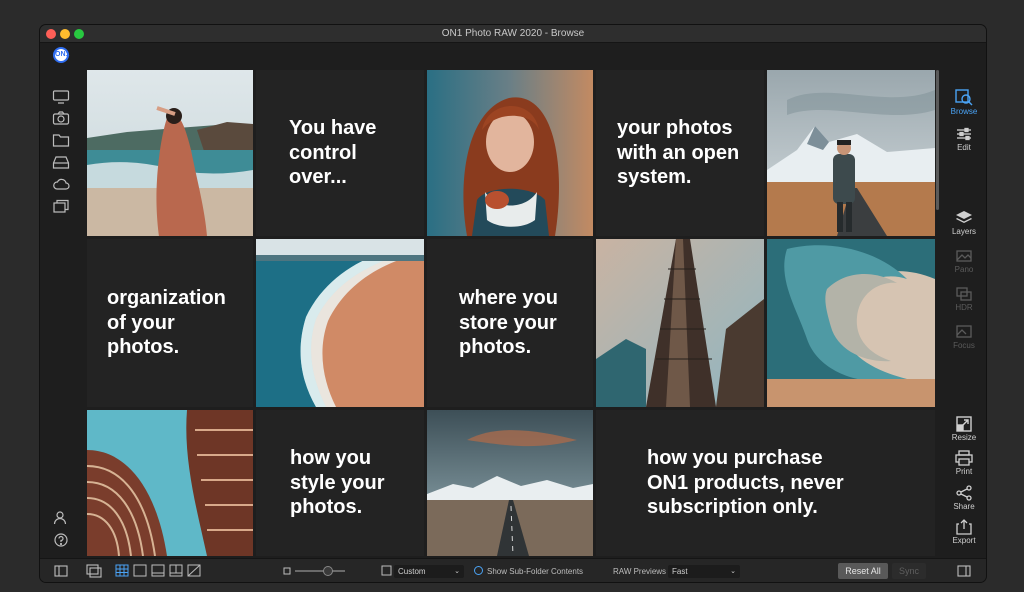 The height and width of the screenshot is (592, 1024). I want to click on text-tile-style-label: how you style your photos., so click(337, 483).